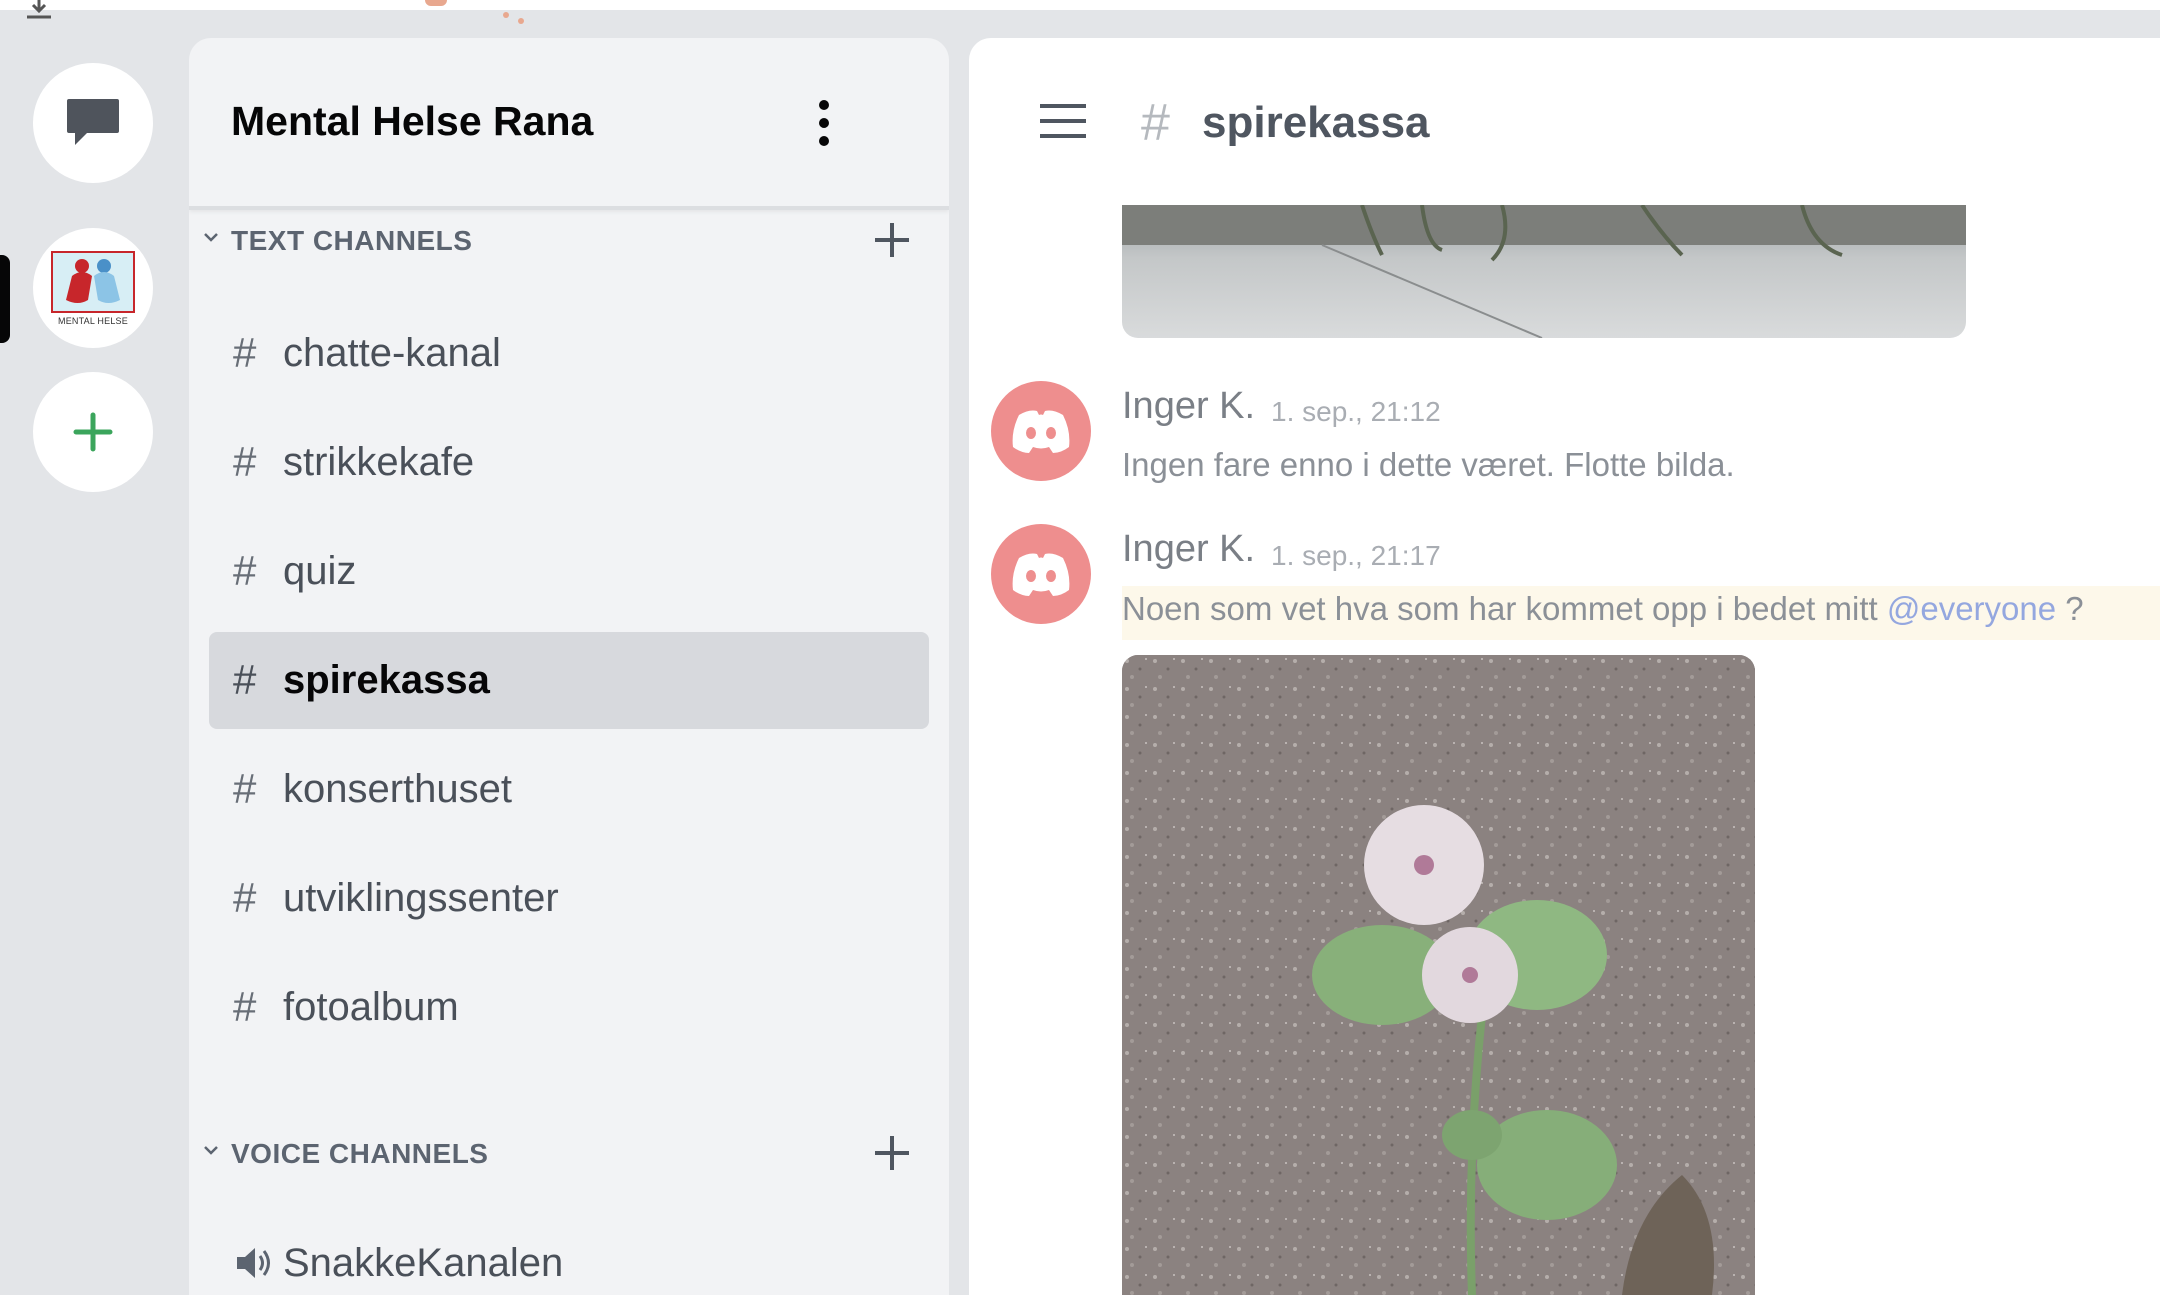 Image resolution: width=2160 pixels, height=1295 pixels. What do you see at coordinates (1971, 608) in the screenshot?
I see `mention-everyone: @everyone` at bounding box center [1971, 608].